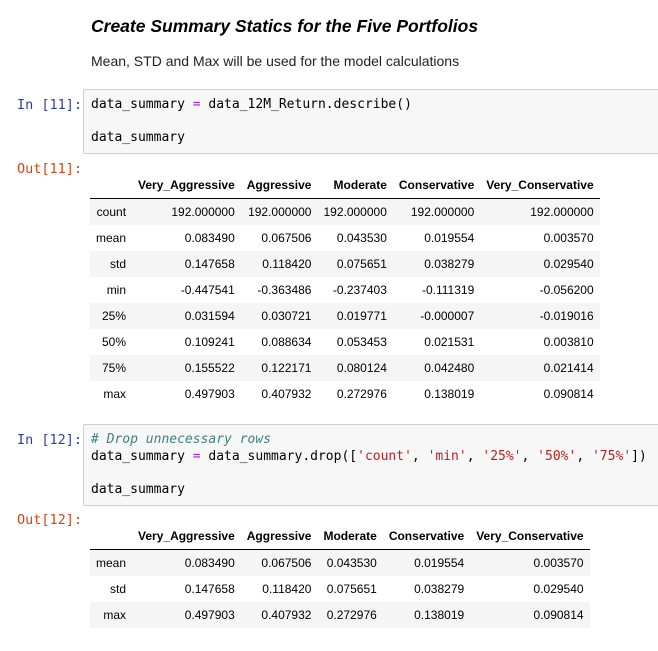 The height and width of the screenshot is (651, 658). What do you see at coordinates (207, 290) in the screenshot?
I see `table-cell: -0.447541` at bounding box center [207, 290].